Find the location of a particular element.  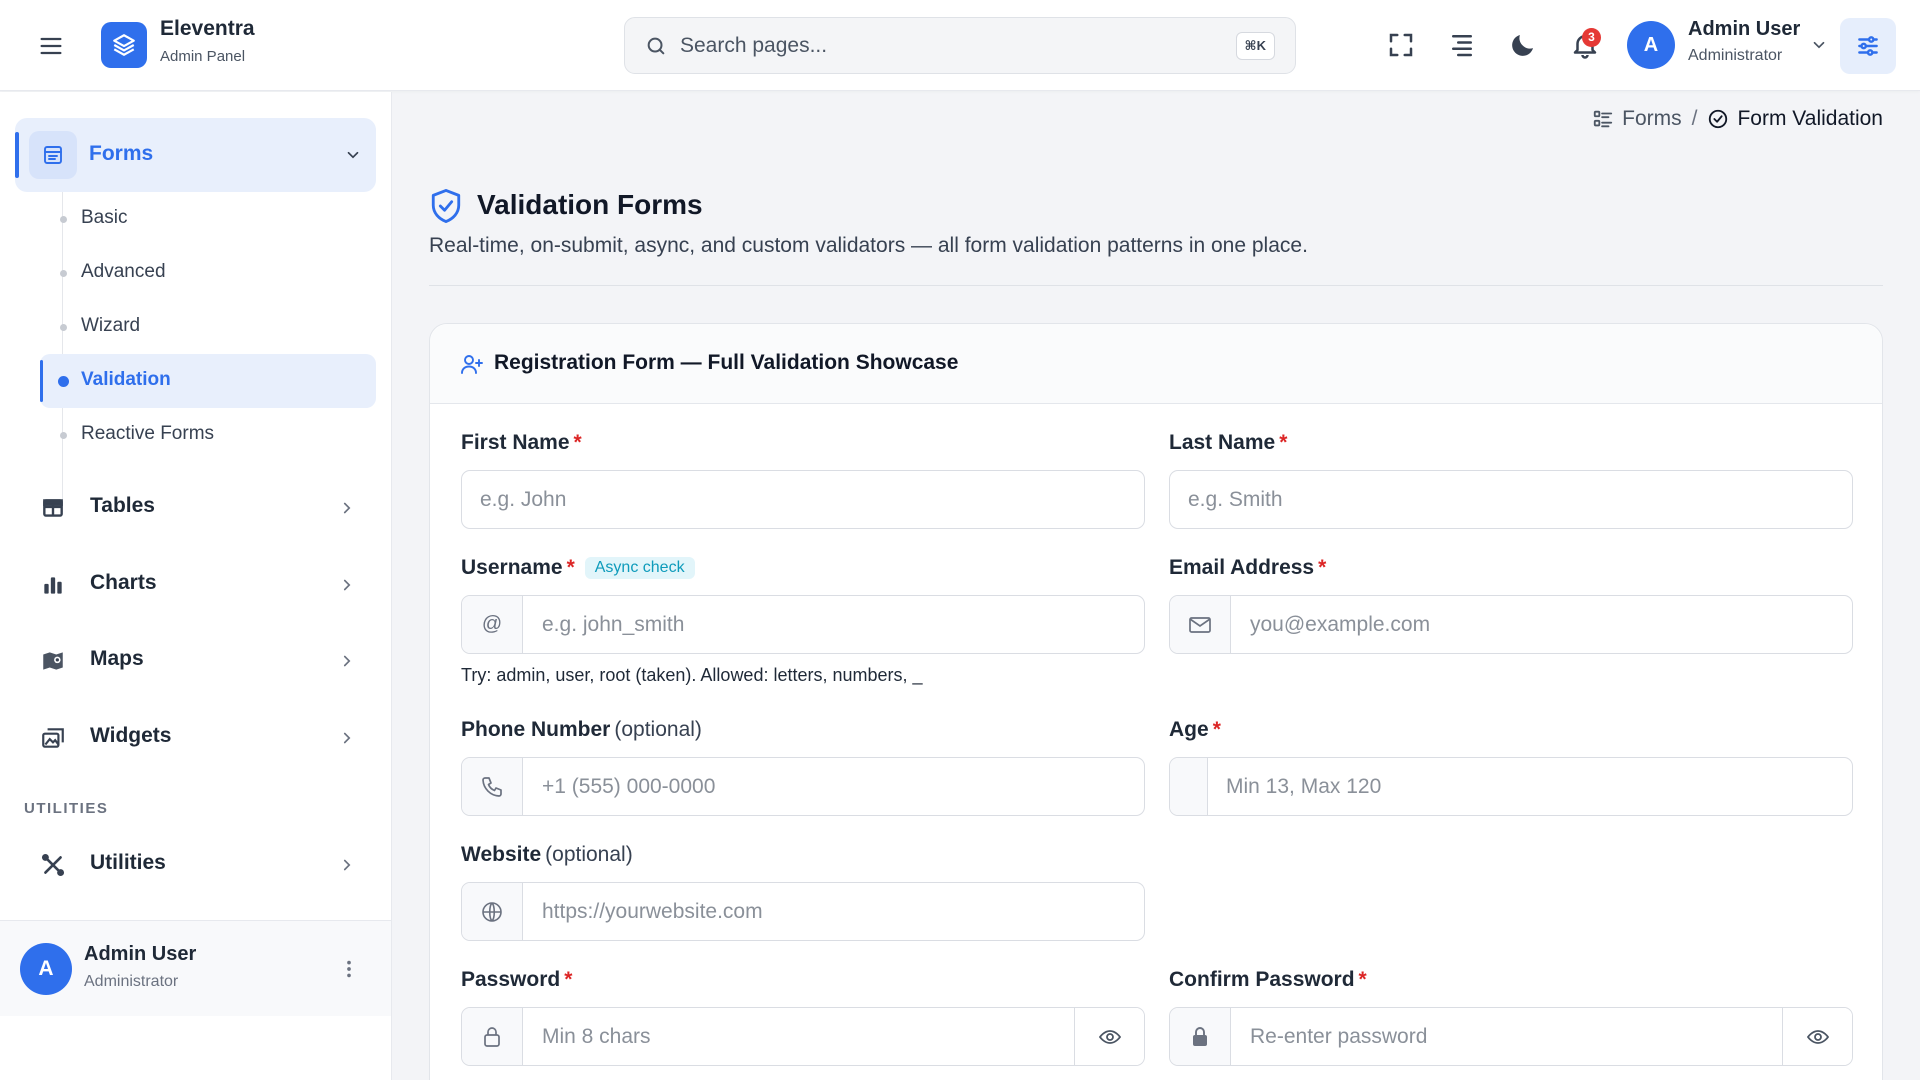

field-label-text: Age is located at coordinates (1189, 729).